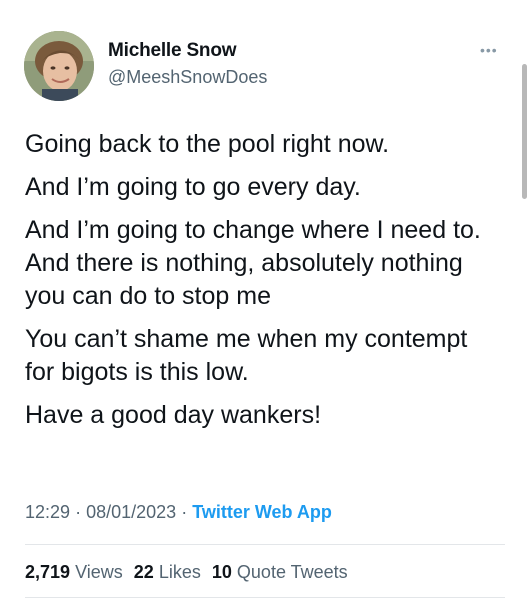 The image size is (530, 600). What do you see at coordinates (292, 572) in the screenshot?
I see `quote-tweets-label: Quote Tweets` at bounding box center [292, 572].